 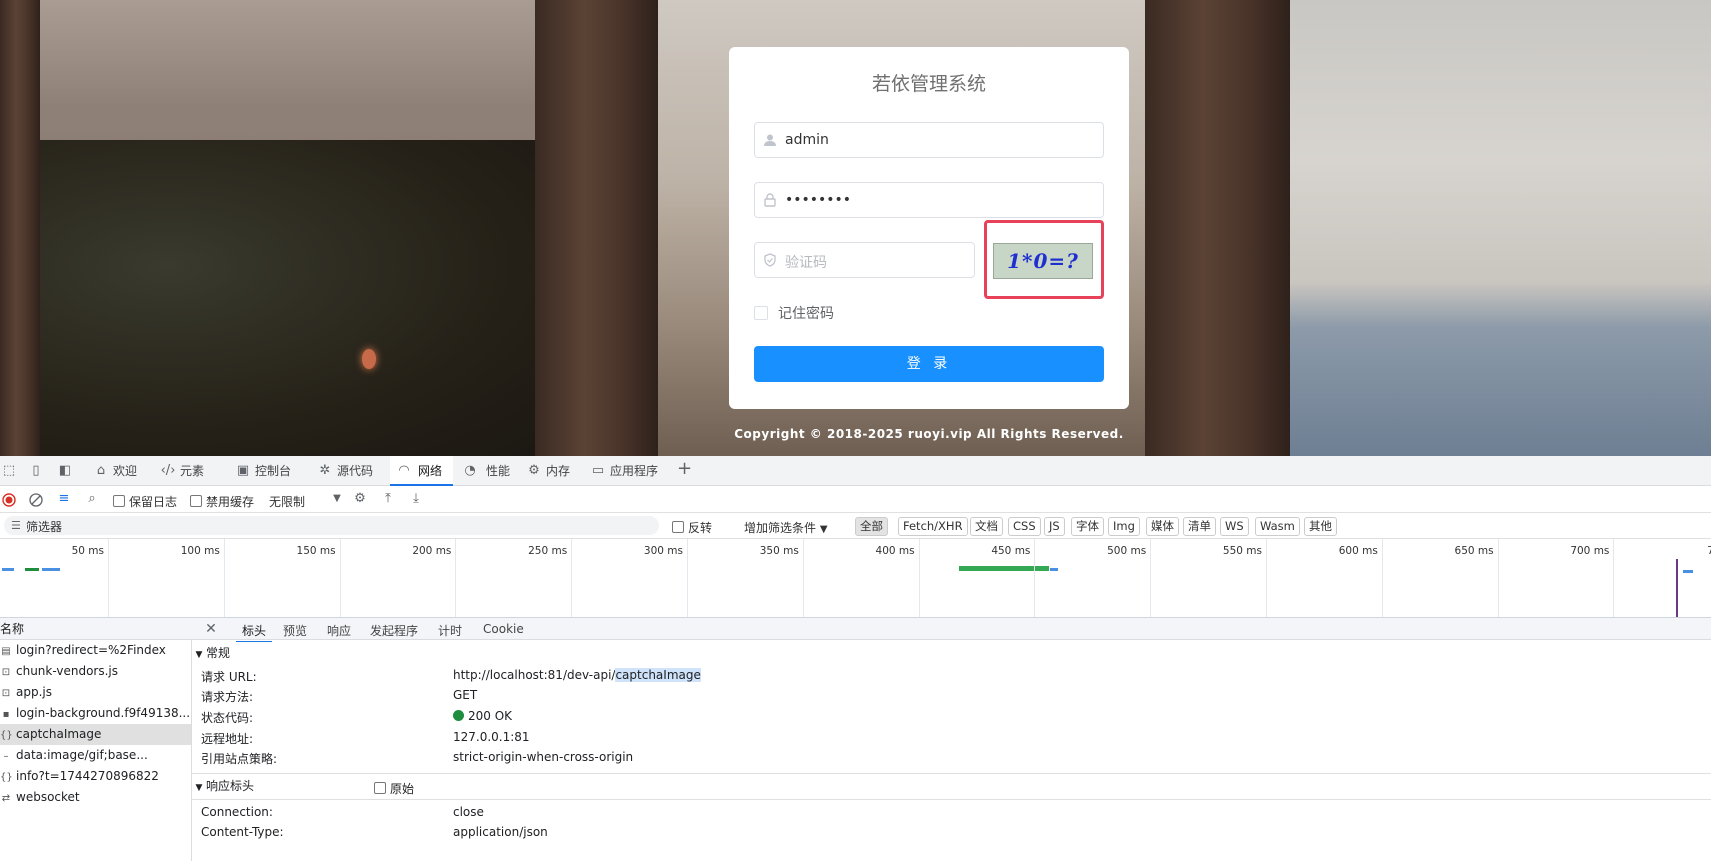 What do you see at coordinates (794, 313) in the screenshot?
I see `remember-password: 记住密码` at bounding box center [794, 313].